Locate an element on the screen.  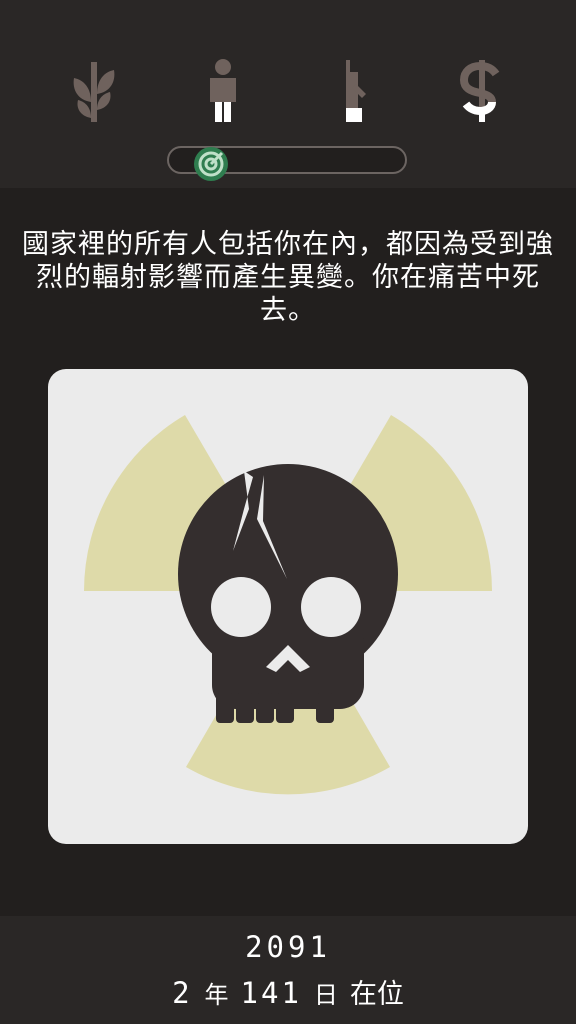
progress-marker is located at coordinates (211, 164).